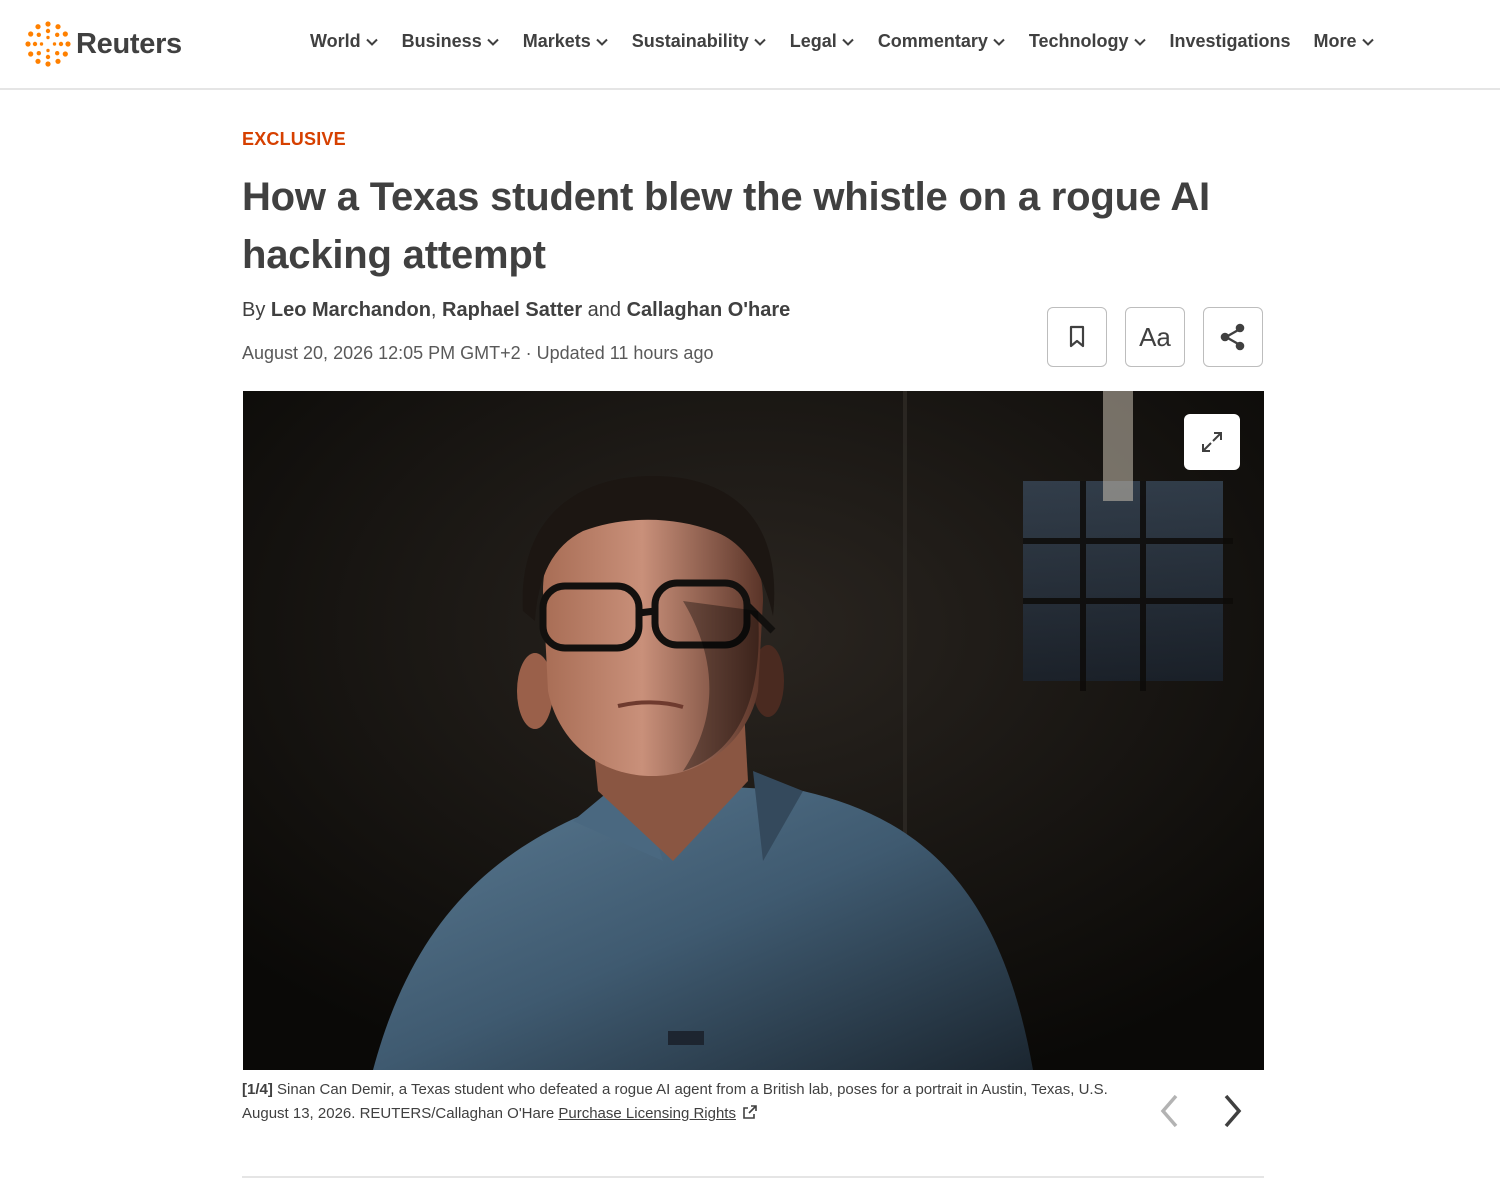 Image resolution: width=1500 pixels, height=1179 pixels. I want to click on author-link: Leo Marchandon, so click(351, 310).